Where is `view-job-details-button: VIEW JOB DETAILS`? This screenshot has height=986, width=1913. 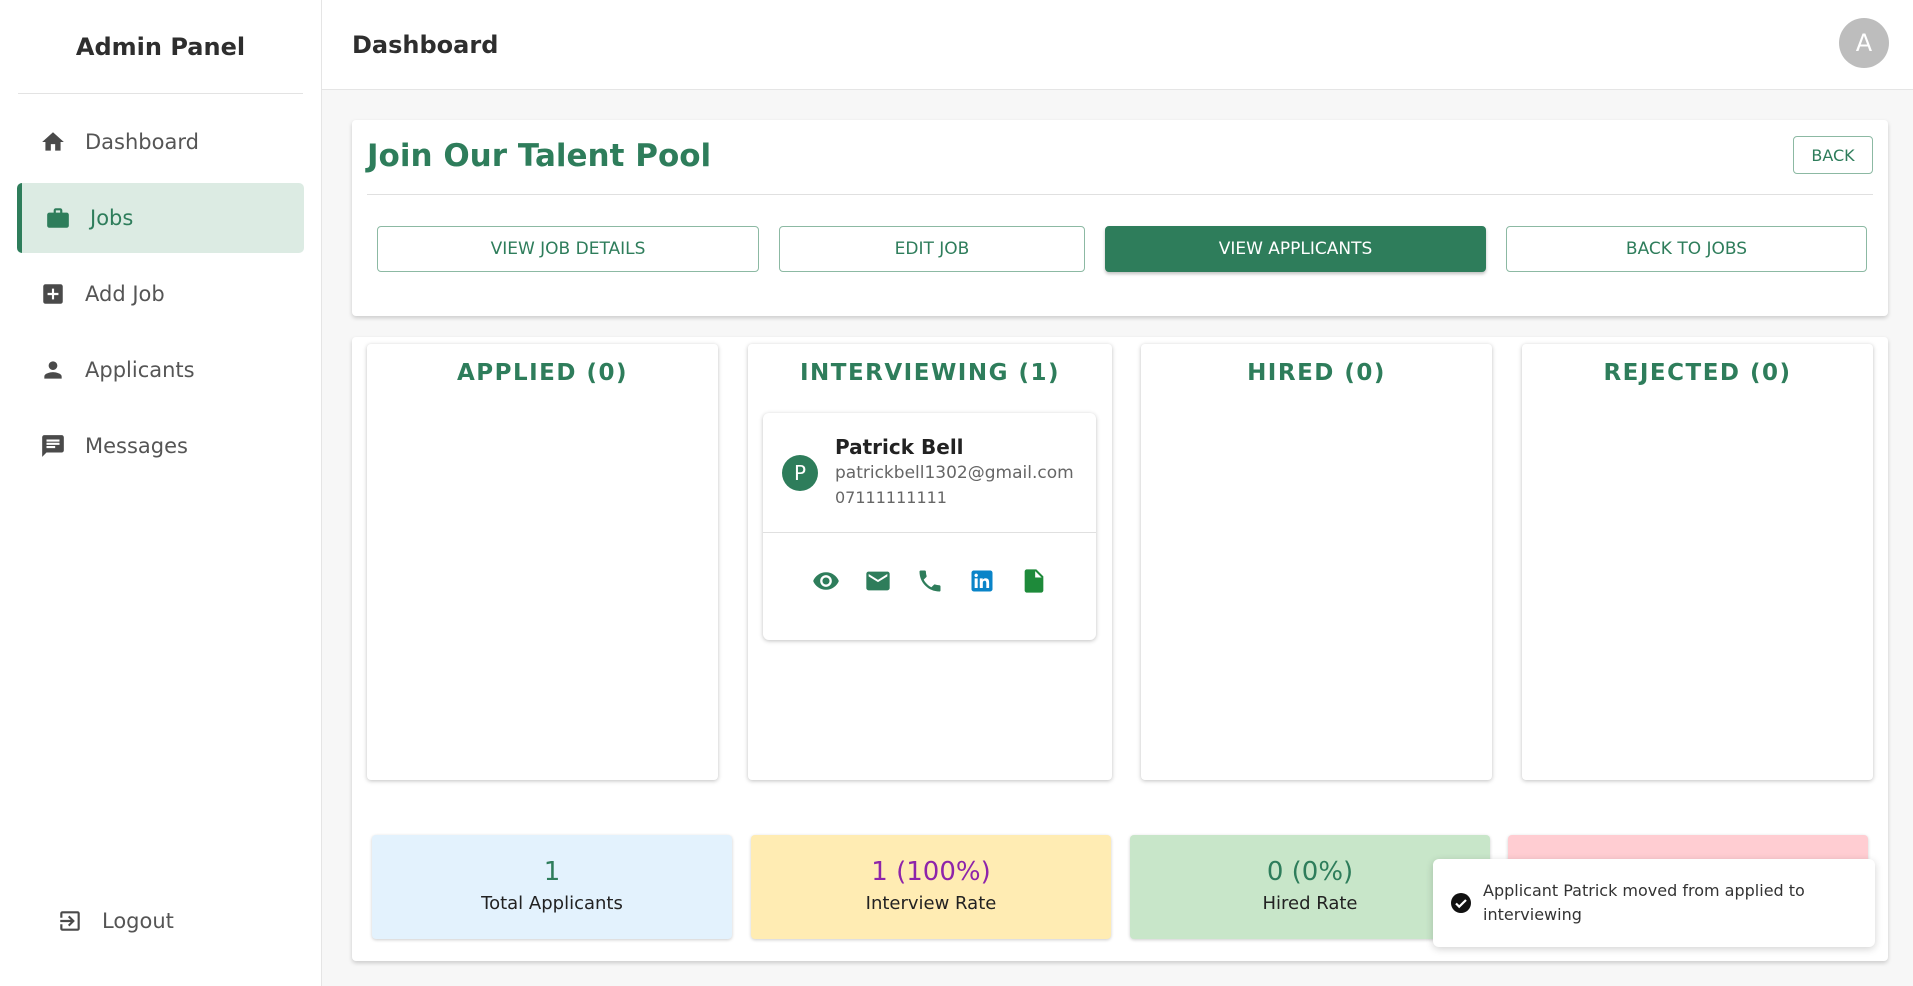
view-job-details-button: VIEW JOB DETAILS is located at coordinates (568, 249).